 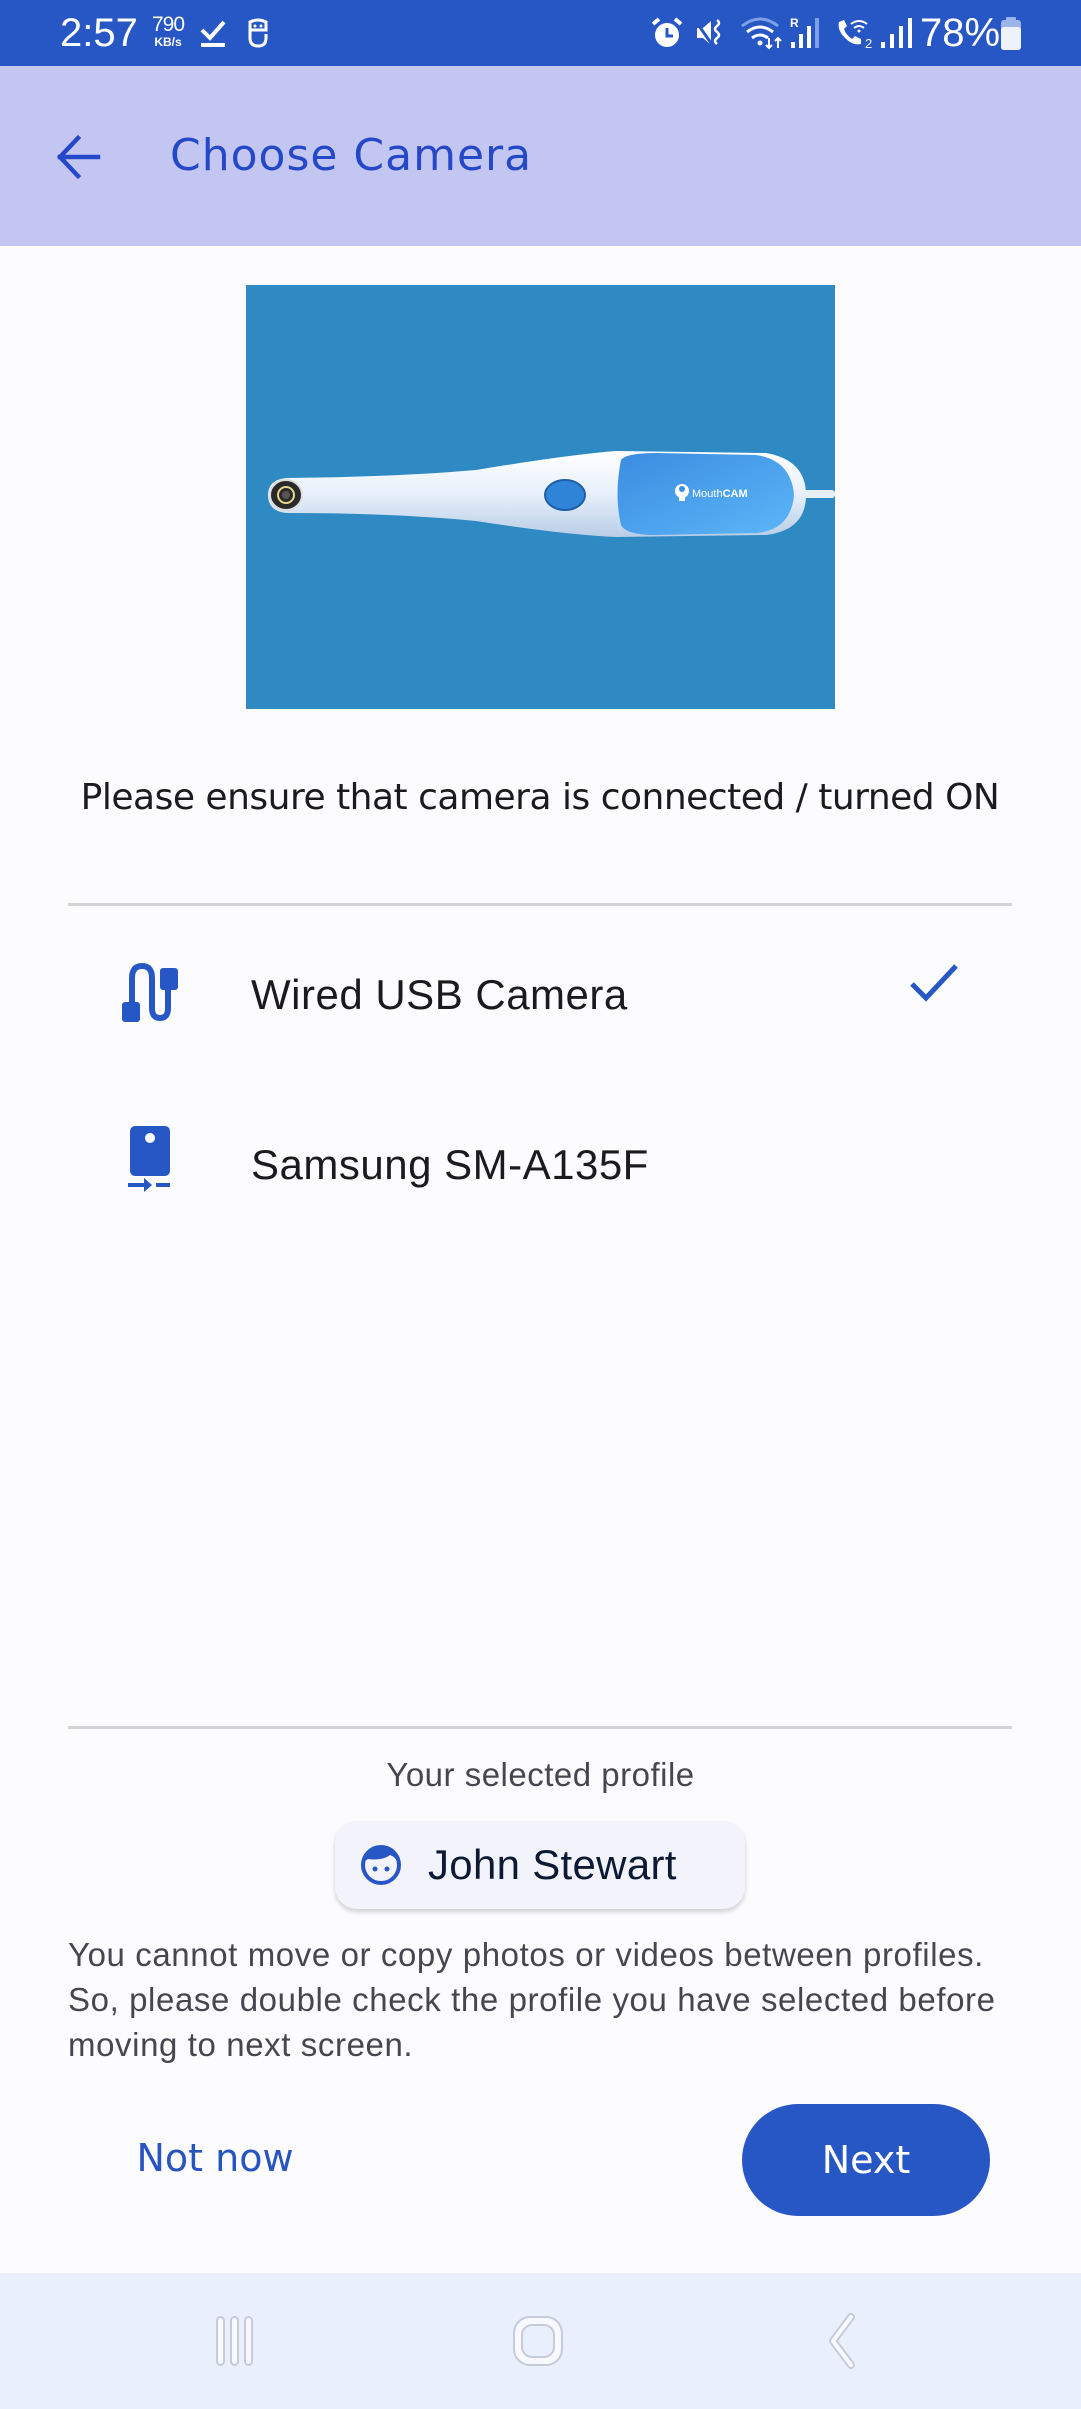 What do you see at coordinates (148, 1158) in the screenshot?
I see `phone-camera-icon` at bounding box center [148, 1158].